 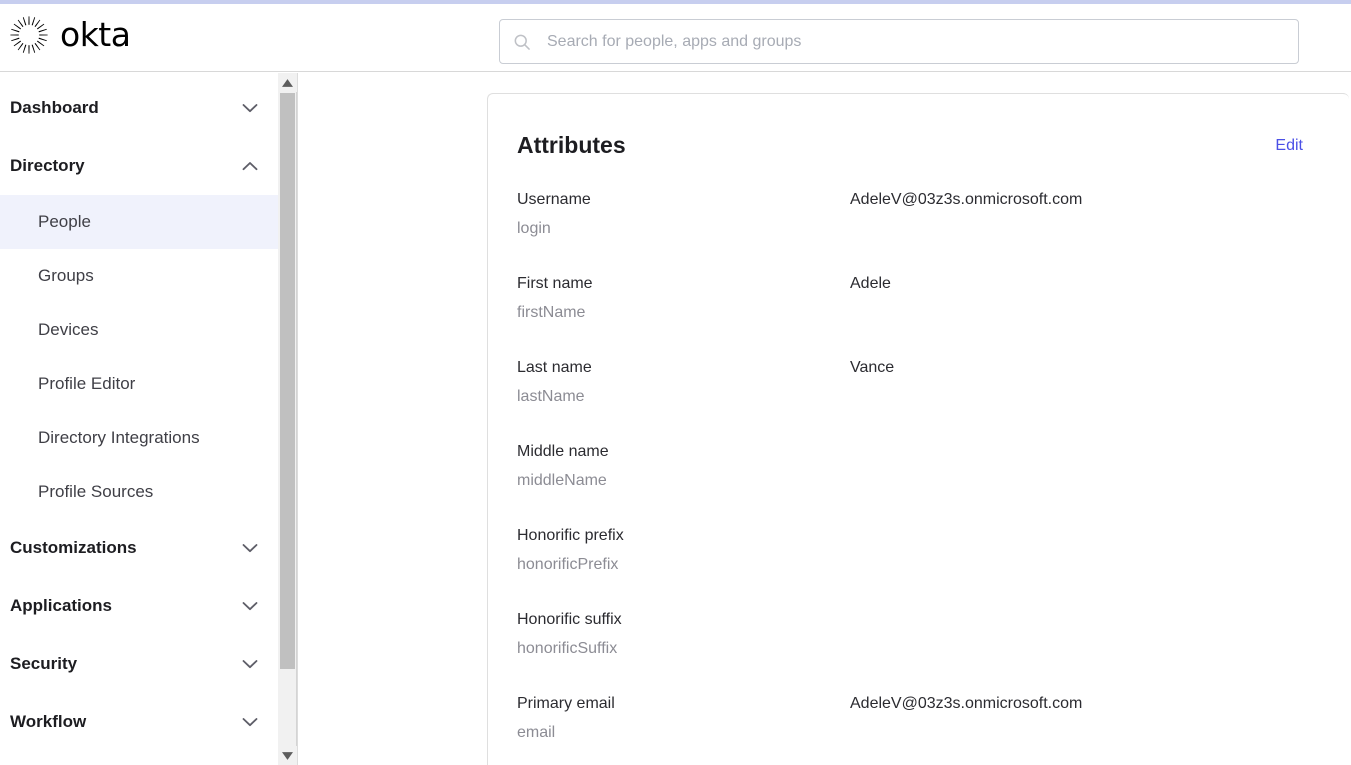 What do you see at coordinates (918, 466) in the screenshot?
I see `attribute-row: Middle name middleName` at bounding box center [918, 466].